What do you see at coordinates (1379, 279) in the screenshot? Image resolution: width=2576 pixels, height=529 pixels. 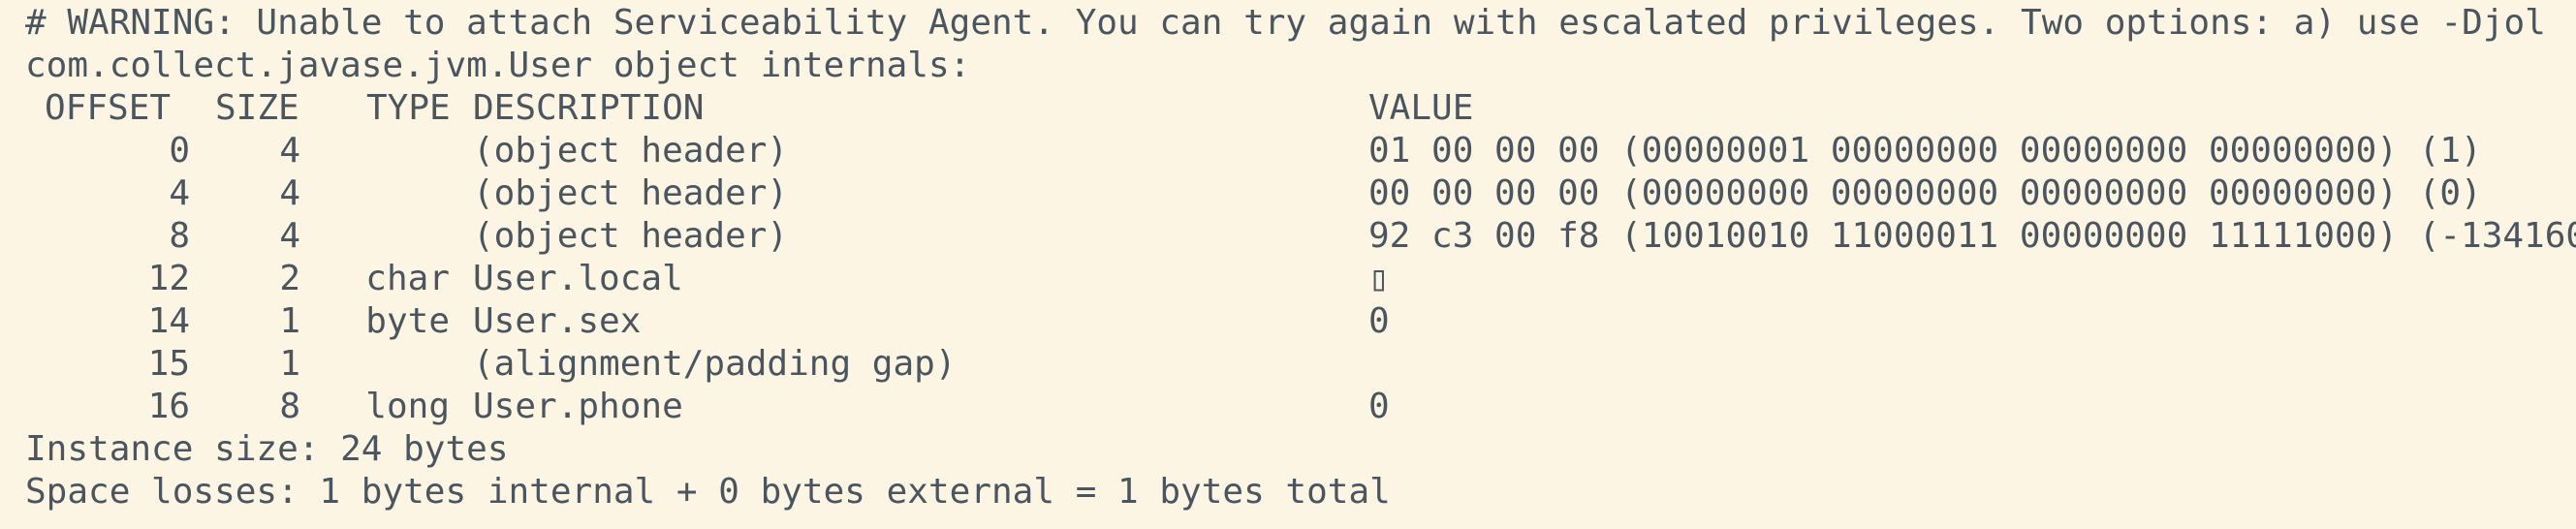 I see `row-value: ▯` at bounding box center [1379, 279].